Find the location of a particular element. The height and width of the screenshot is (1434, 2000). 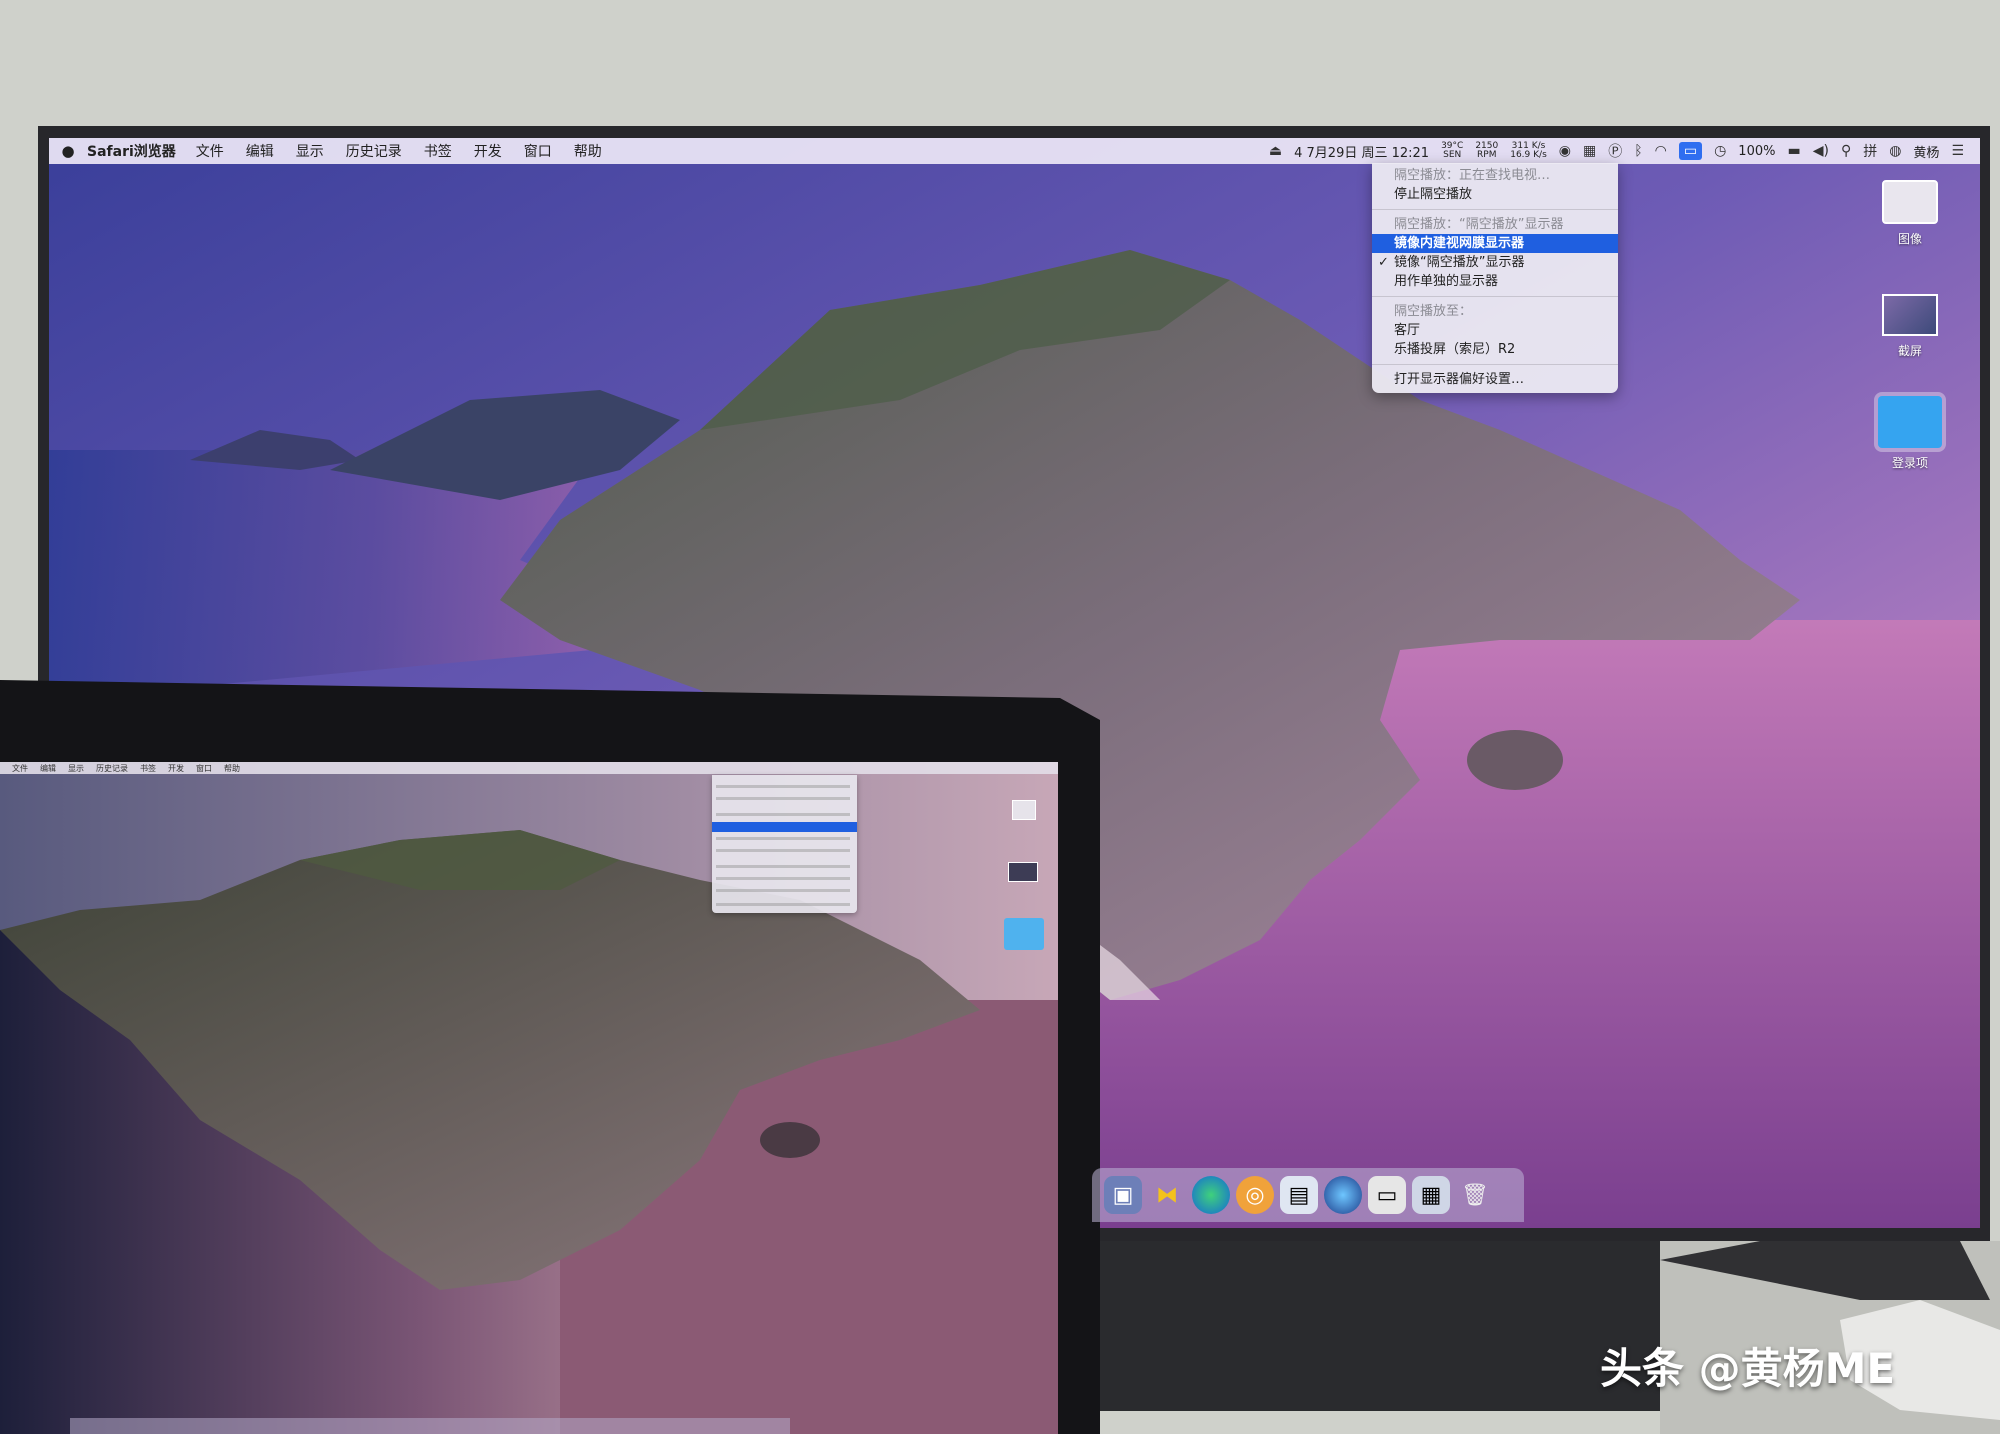

laptop-folder-icon is located at coordinates (1024, 934).